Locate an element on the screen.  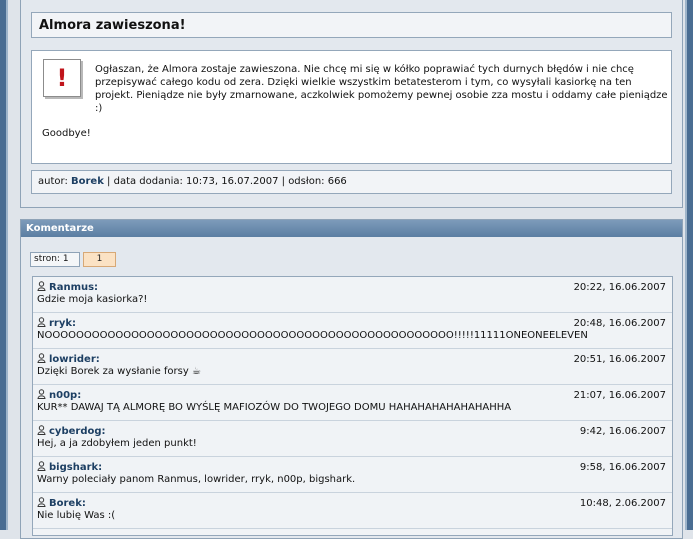
comment-author: n00p: is located at coordinates (59, 395).